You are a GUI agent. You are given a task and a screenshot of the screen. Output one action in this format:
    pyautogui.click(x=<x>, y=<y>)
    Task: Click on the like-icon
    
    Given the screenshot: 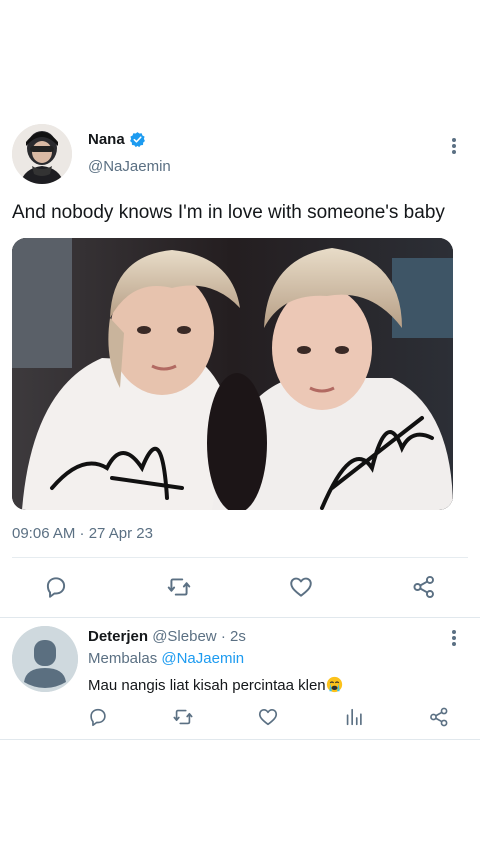 What is the action you would take?
    pyautogui.click(x=301, y=587)
    